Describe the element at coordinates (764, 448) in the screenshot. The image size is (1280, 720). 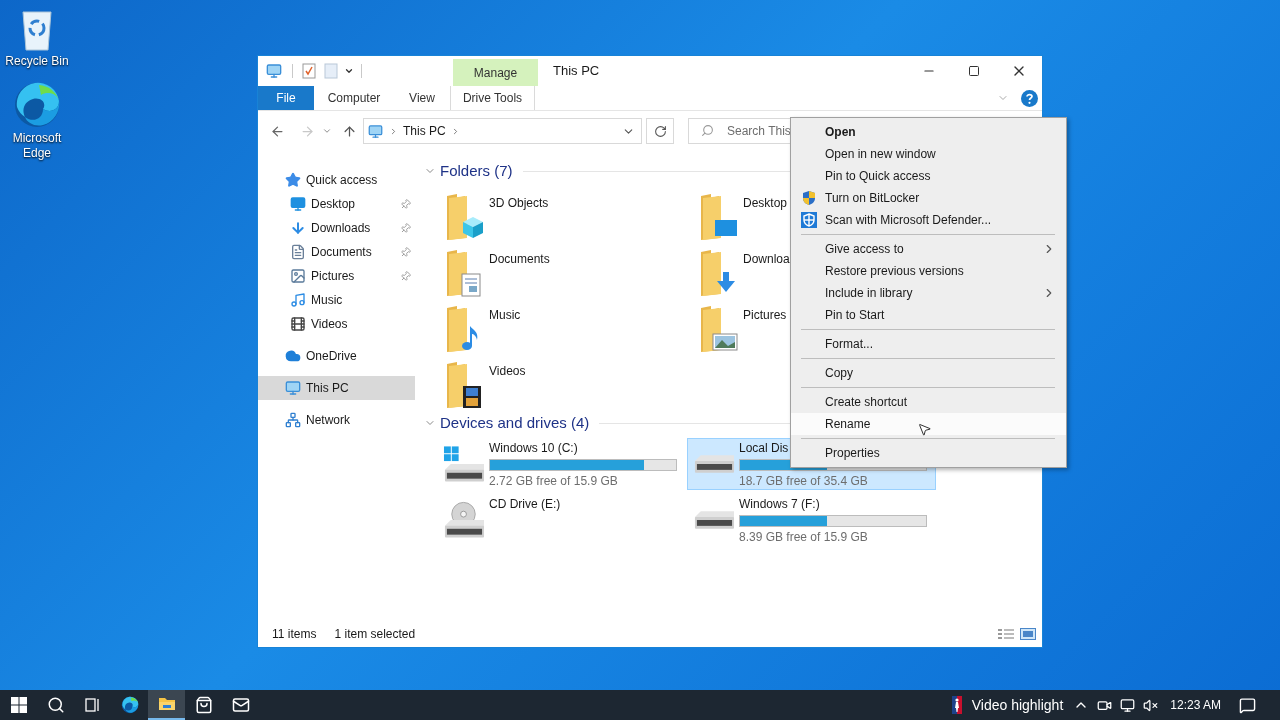
I see `drive-name: Local Dis` at that location.